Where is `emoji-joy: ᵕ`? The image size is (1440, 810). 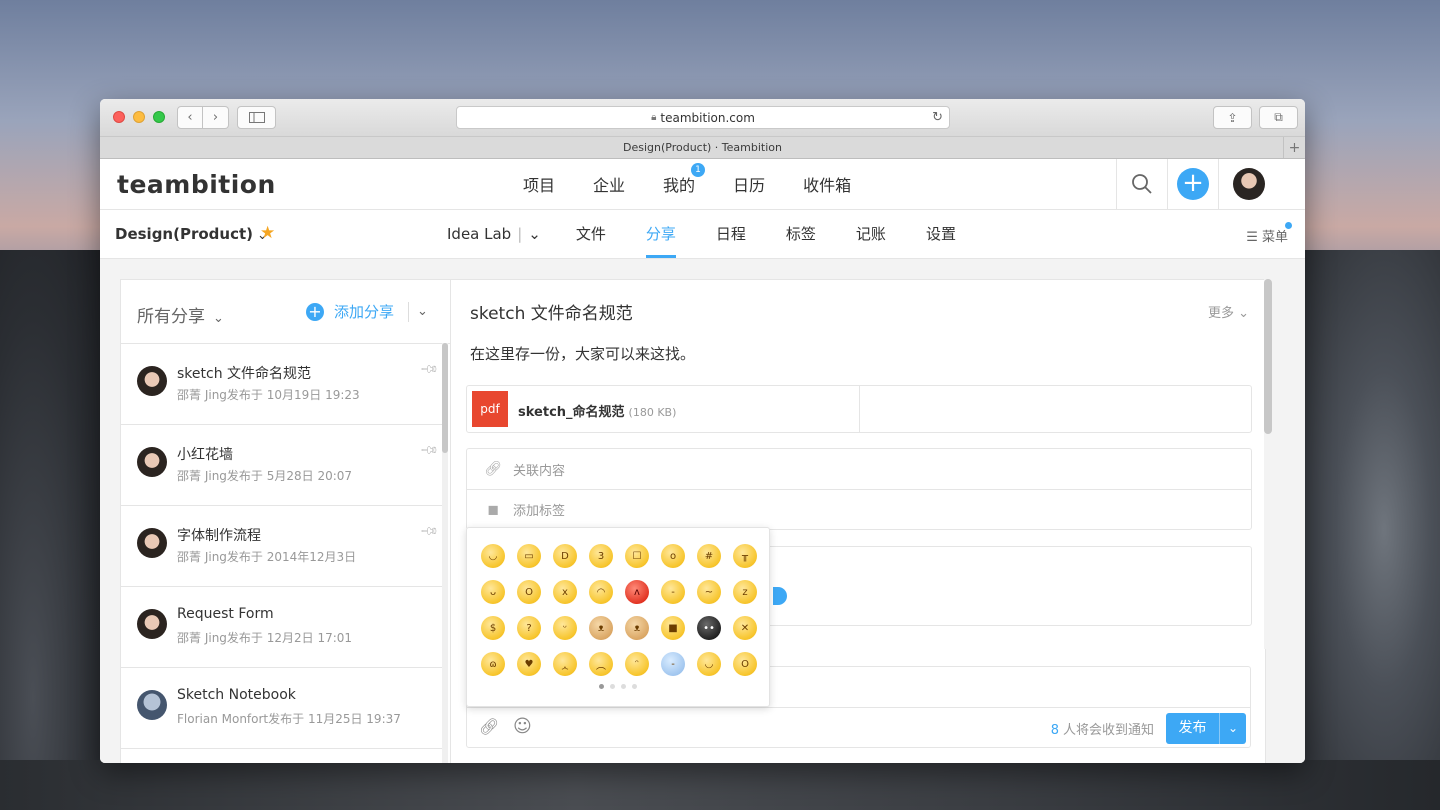
emoji-joy: ᵕ is located at coordinates (565, 628).